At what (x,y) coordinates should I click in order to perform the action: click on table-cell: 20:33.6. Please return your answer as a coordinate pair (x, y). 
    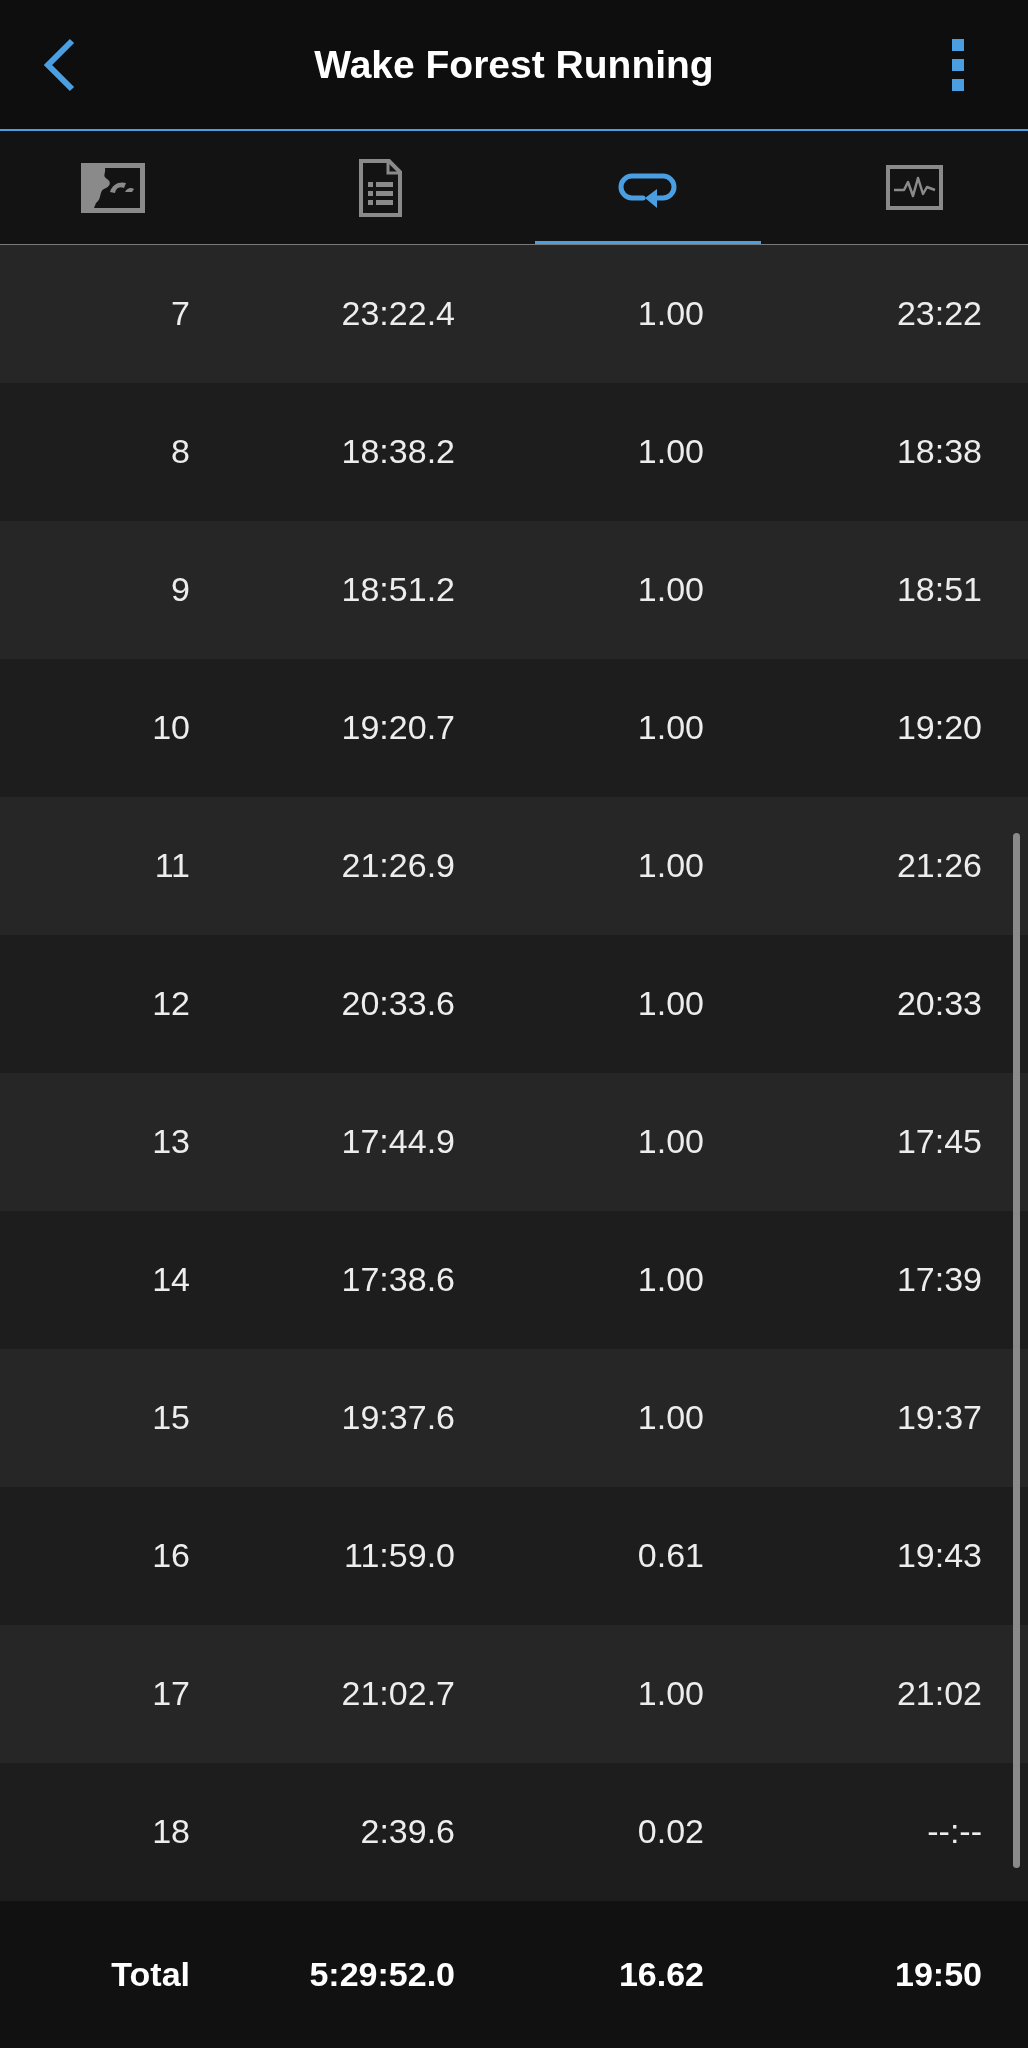
    Looking at the image, I should click on (398, 1004).